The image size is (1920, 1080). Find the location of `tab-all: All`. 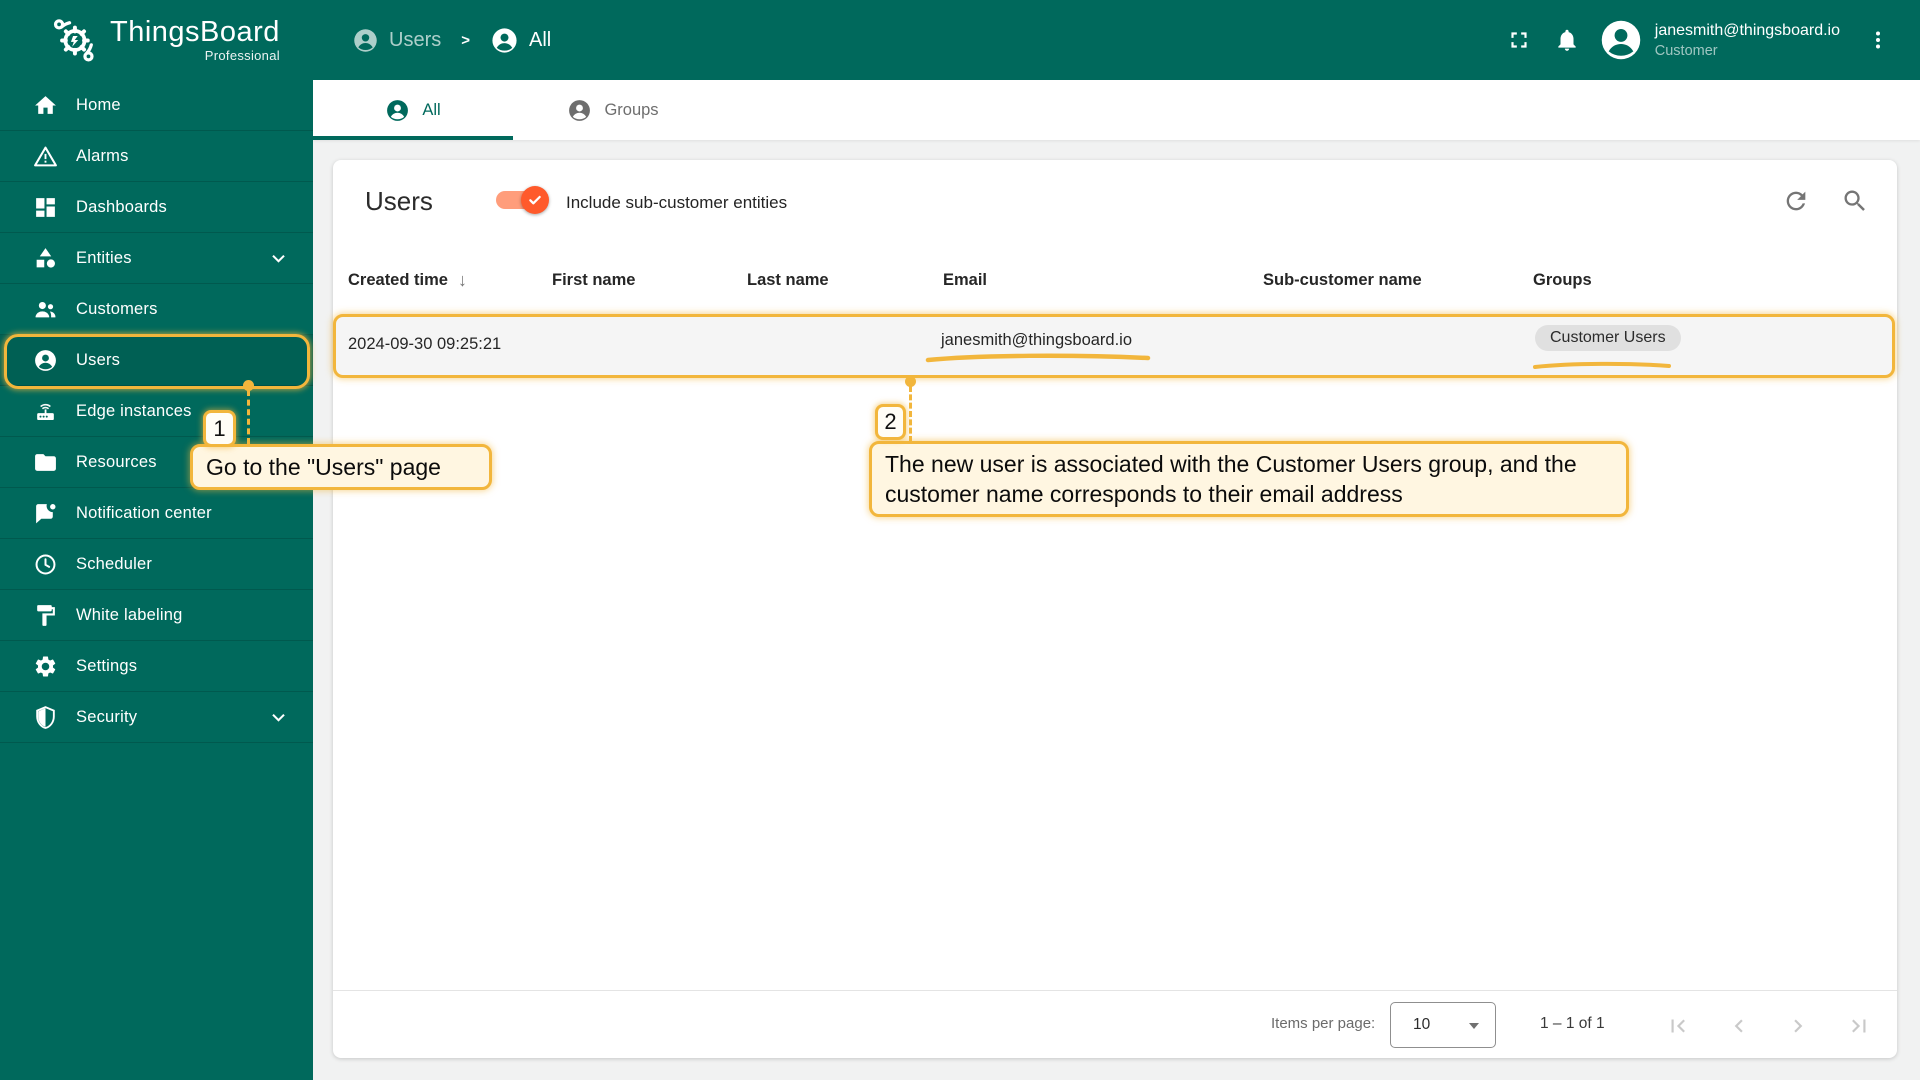

tab-all: All is located at coordinates (413, 110).